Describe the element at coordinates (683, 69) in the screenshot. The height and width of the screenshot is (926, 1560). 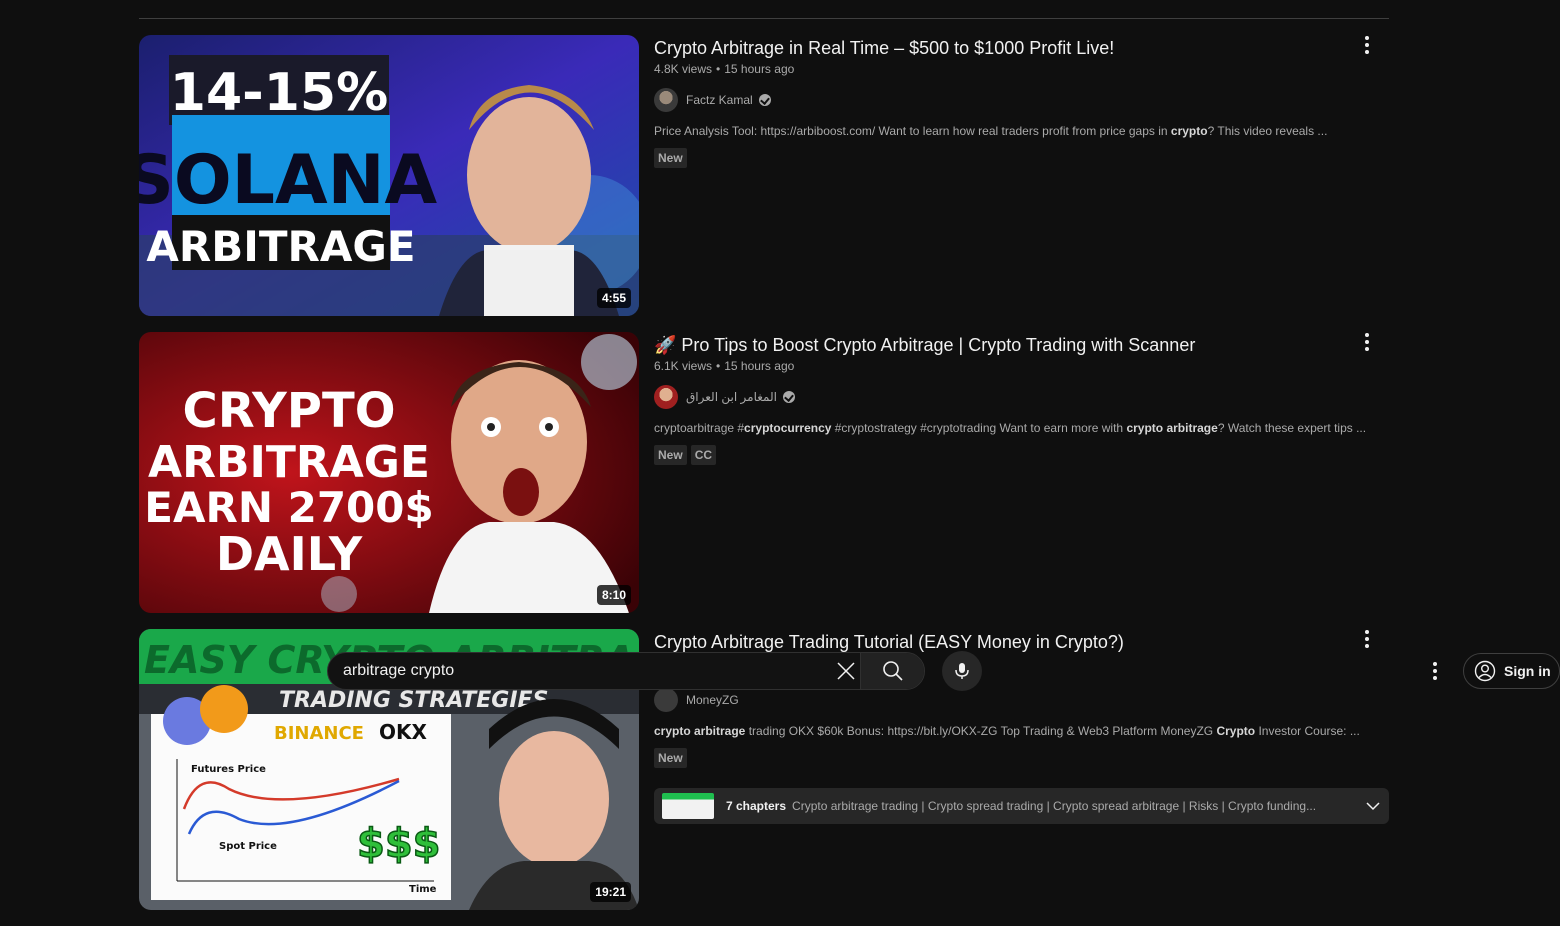
I see `view-count: 4.8K views` at that location.